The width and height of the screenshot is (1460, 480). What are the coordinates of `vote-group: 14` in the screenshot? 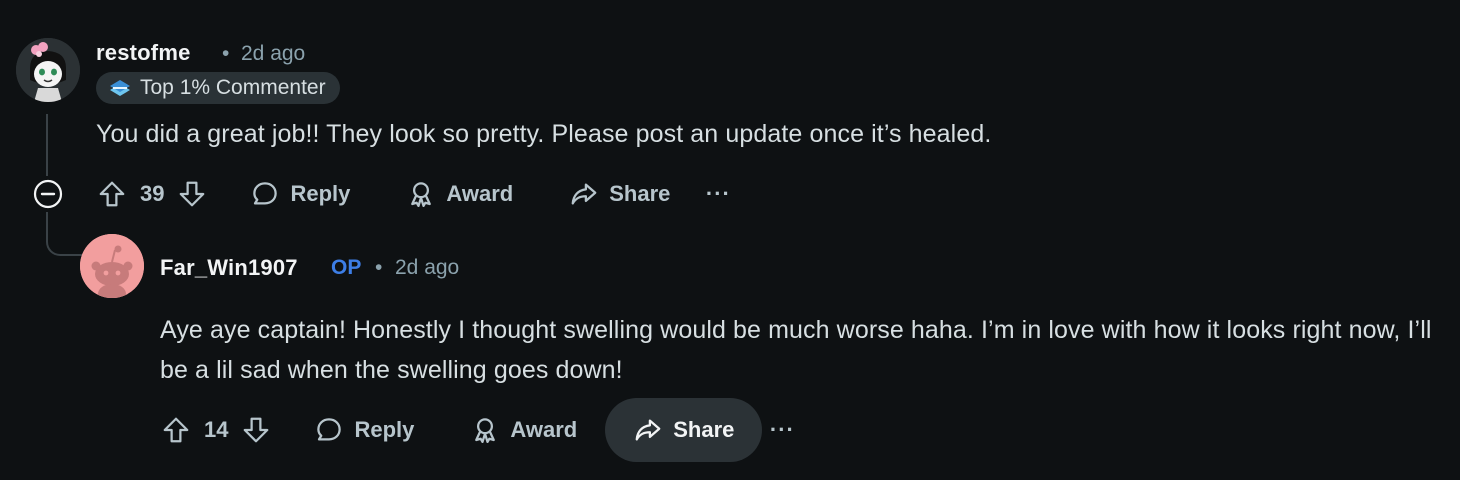 It's located at (216, 430).